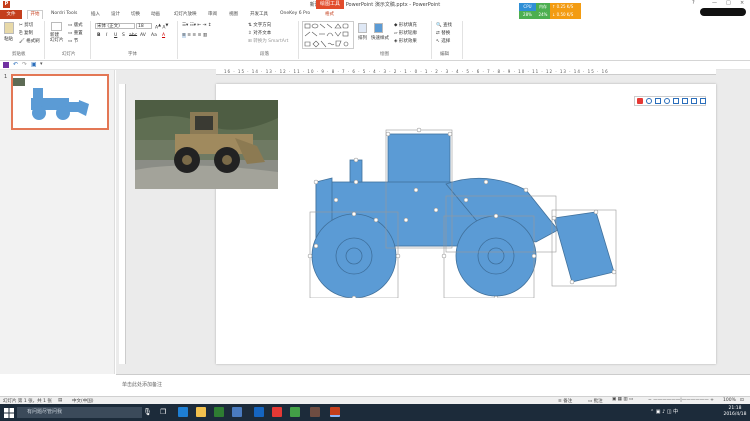 This screenshot has width=750, height=421. Describe the element at coordinates (75, 25) in the screenshot. I see `layout-button: ▭ 版式` at that location.